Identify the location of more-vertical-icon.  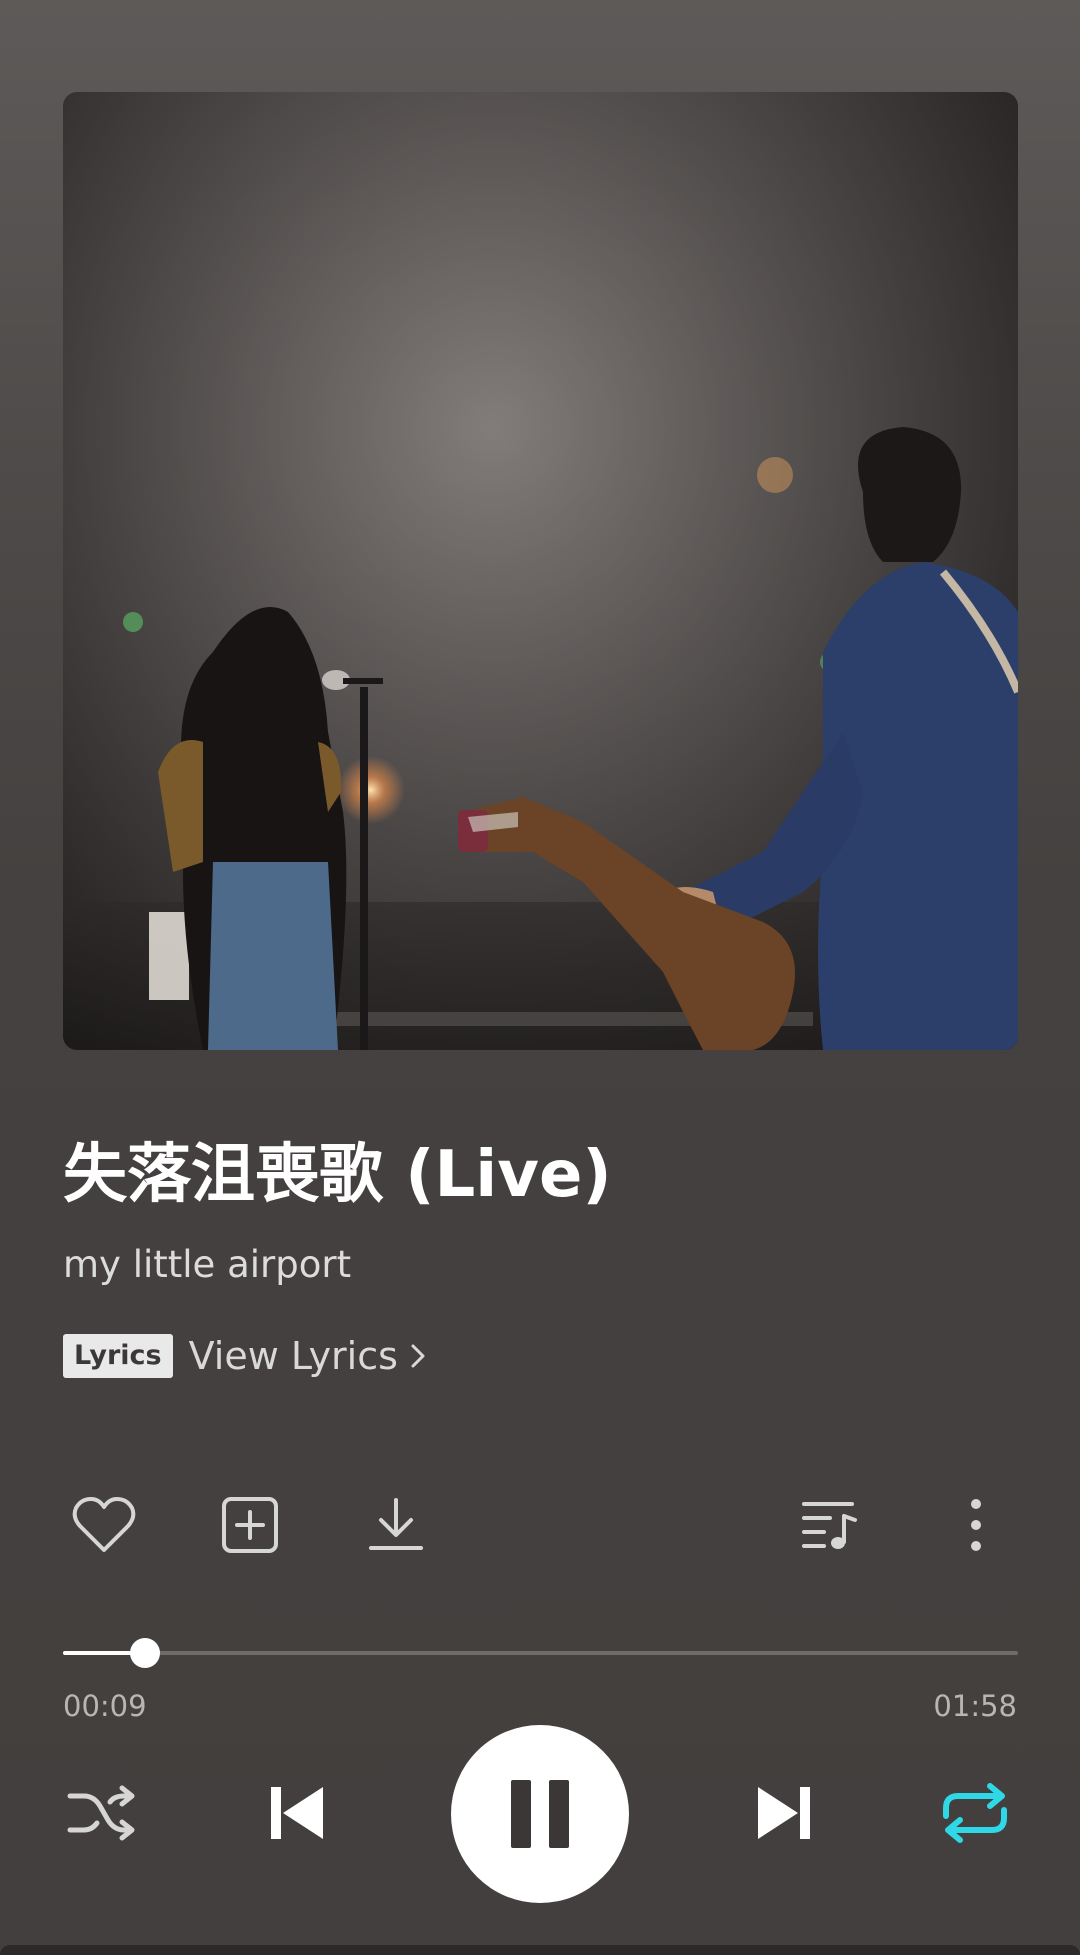
(976, 1525).